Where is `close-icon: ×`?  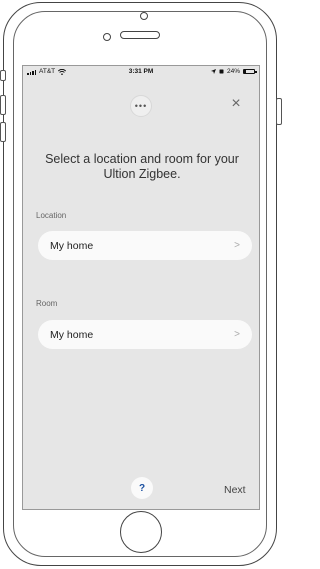 close-icon: × is located at coordinates (236, 103).